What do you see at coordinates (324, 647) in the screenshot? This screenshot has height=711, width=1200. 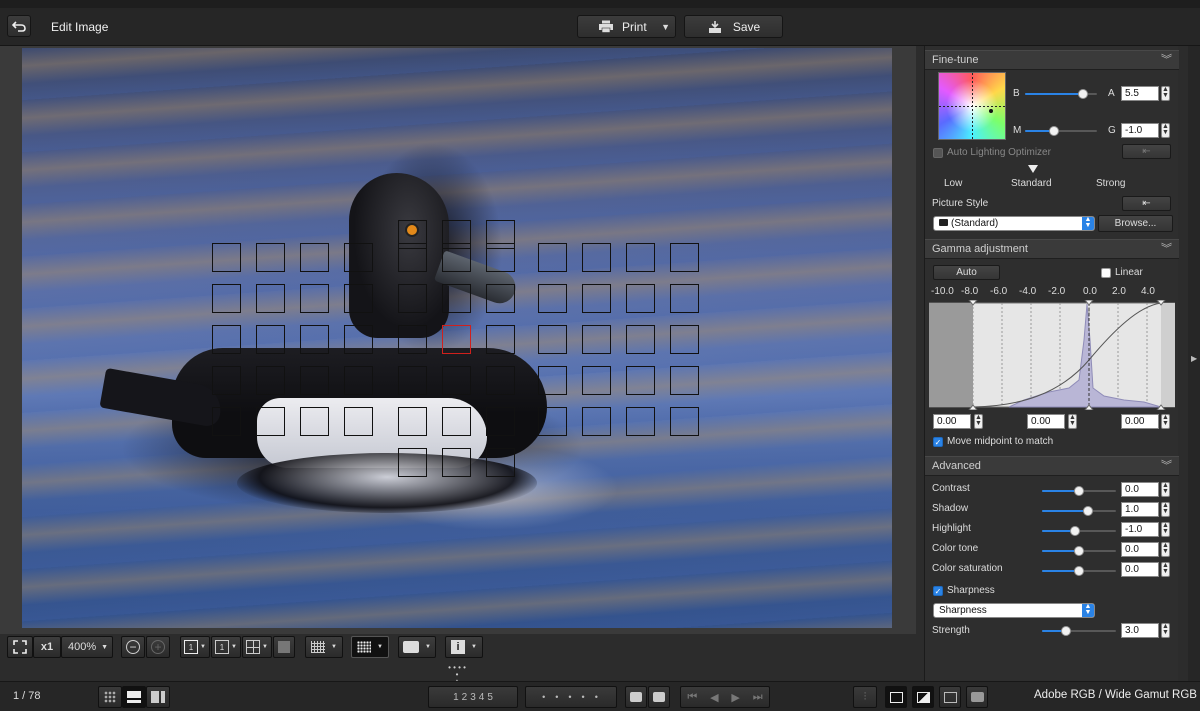 I see `grid-button: ▼` at bounding box center [324, 647].